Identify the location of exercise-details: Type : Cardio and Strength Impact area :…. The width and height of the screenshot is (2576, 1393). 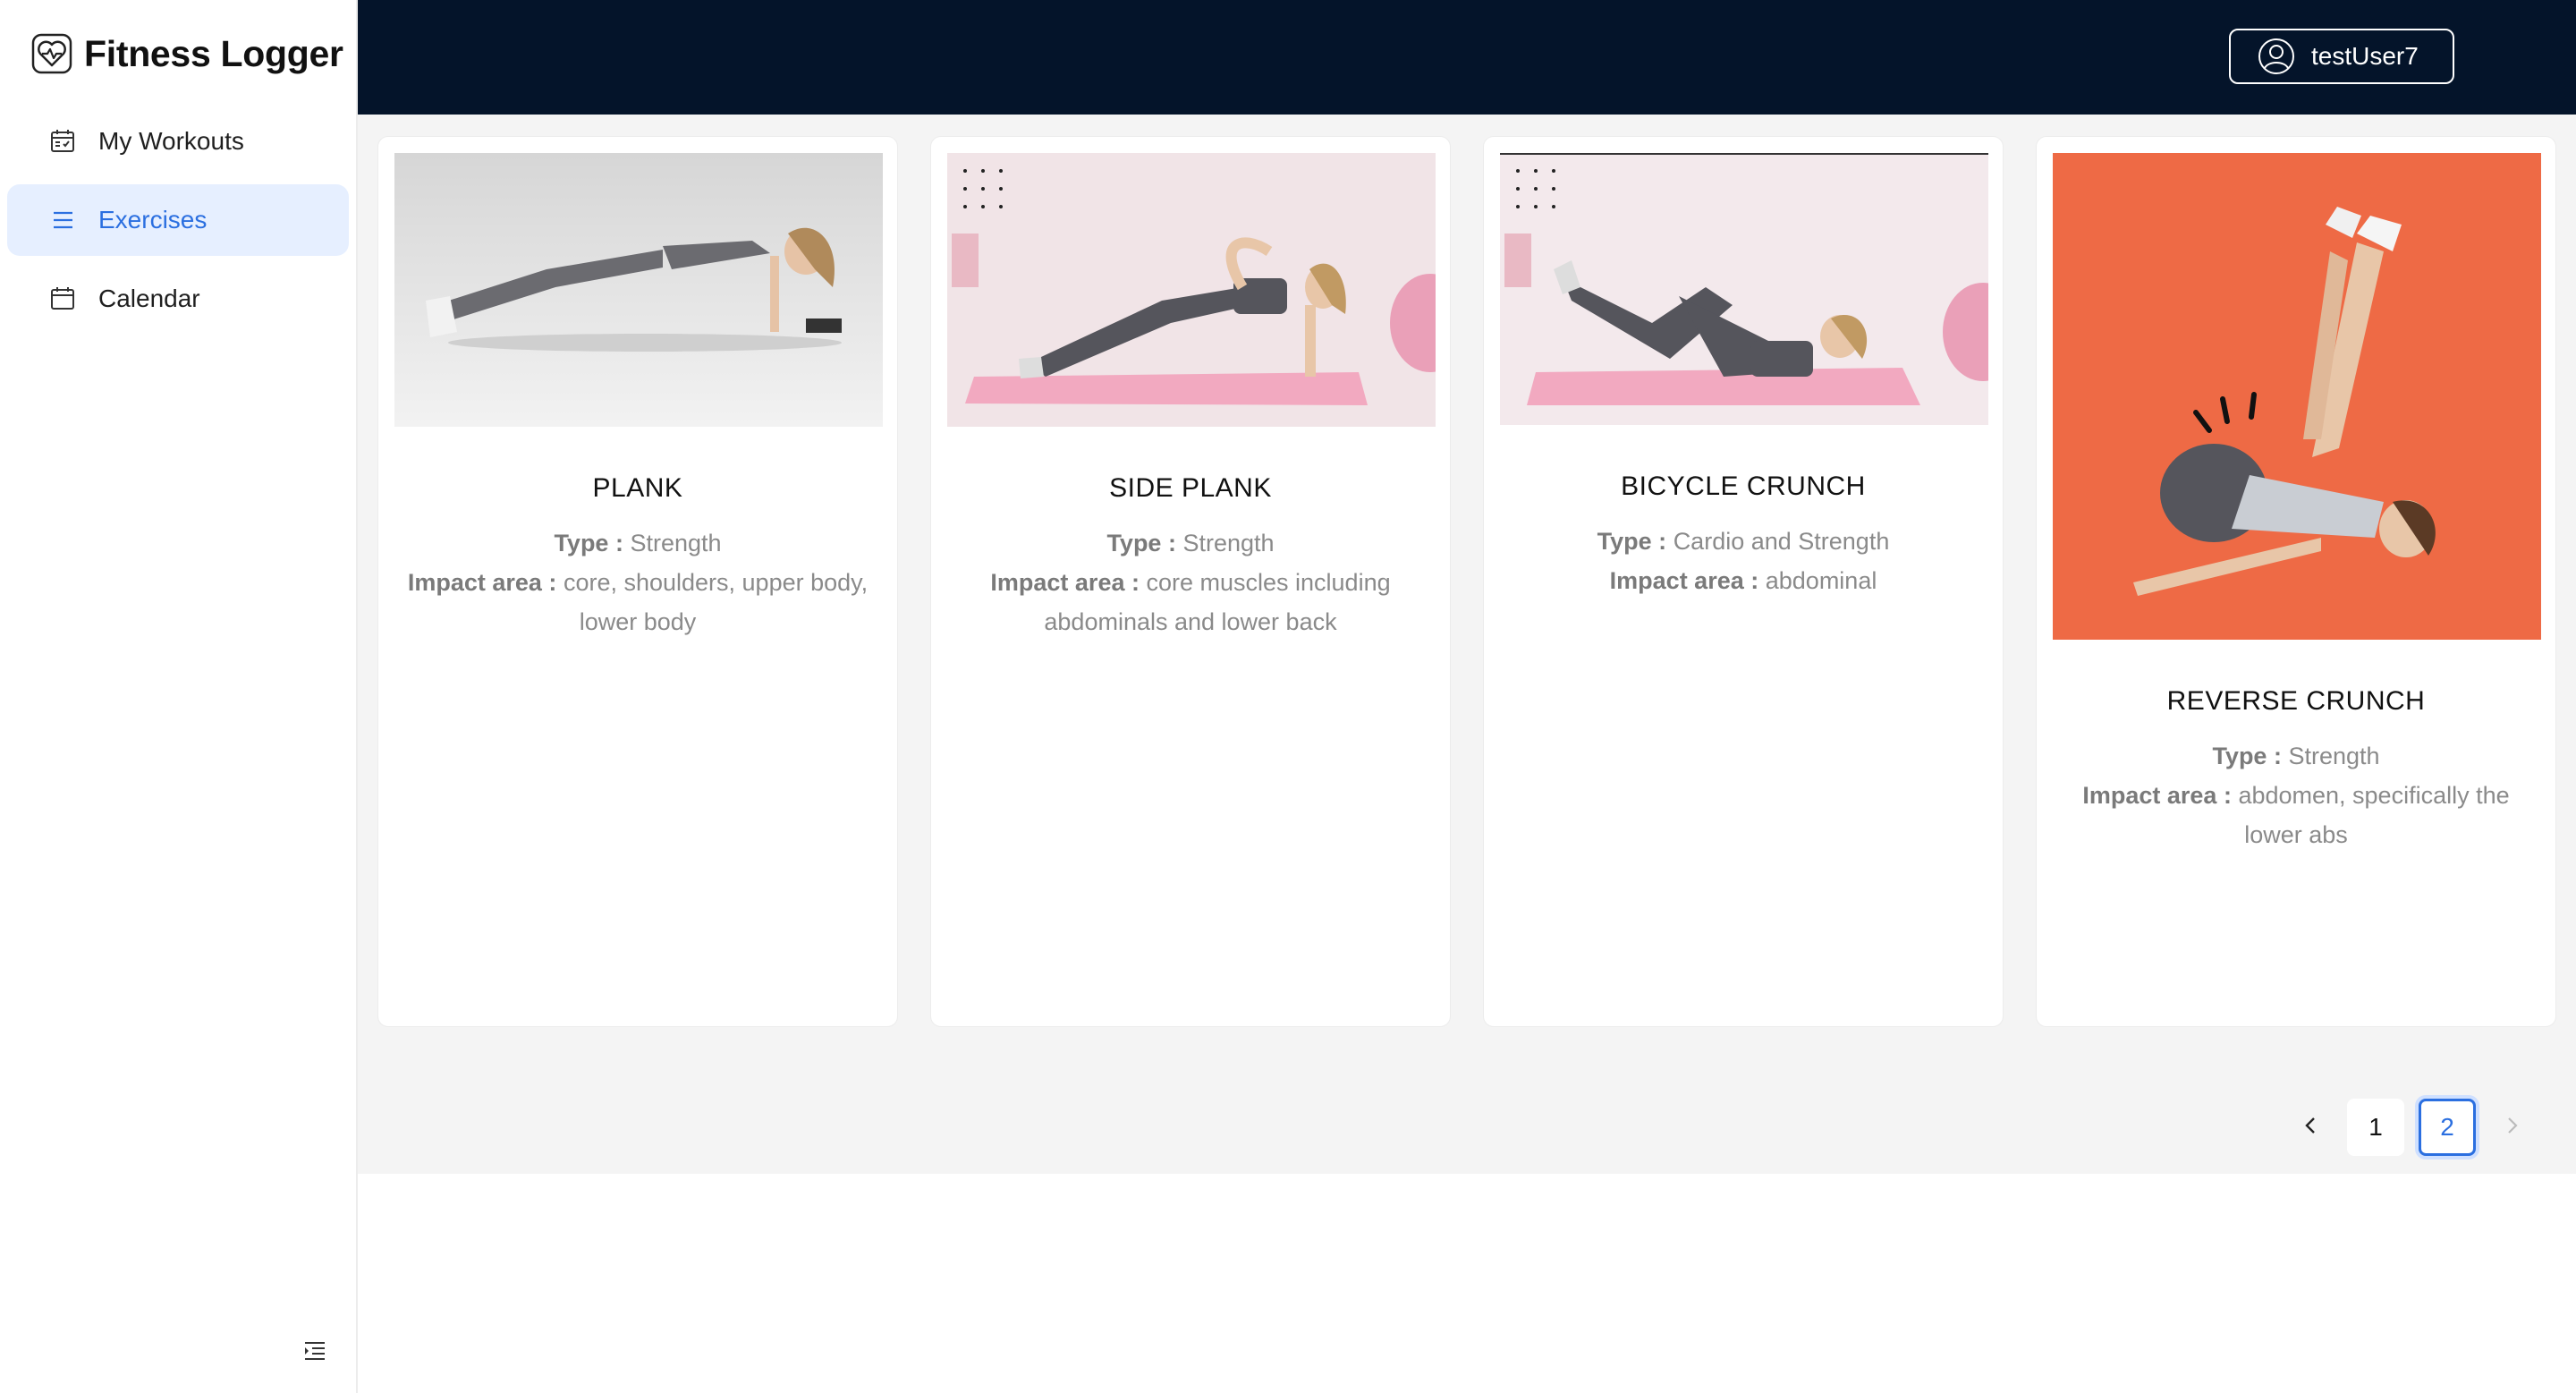
(1743, 561).